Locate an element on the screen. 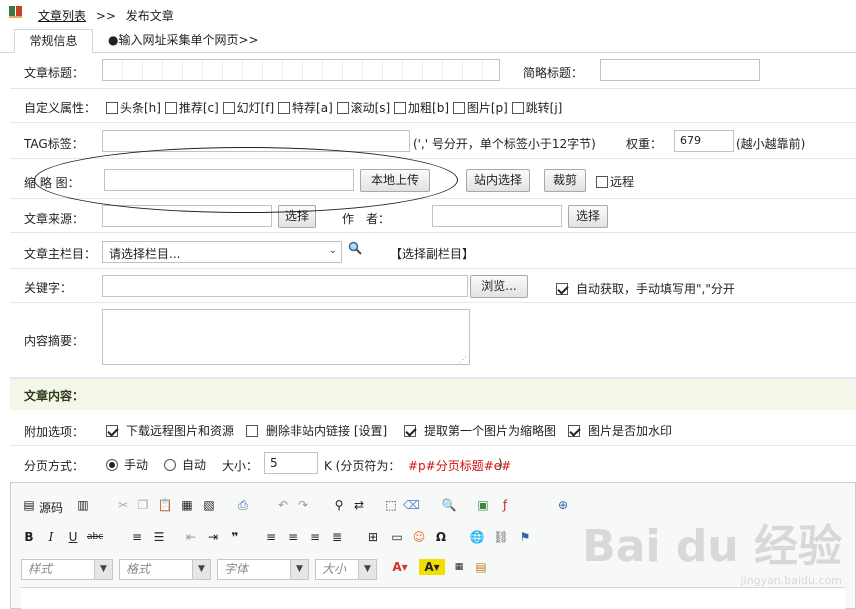 This screenshot has height=609, width=856. size-input: 5 is located at coordinates (291, 463).